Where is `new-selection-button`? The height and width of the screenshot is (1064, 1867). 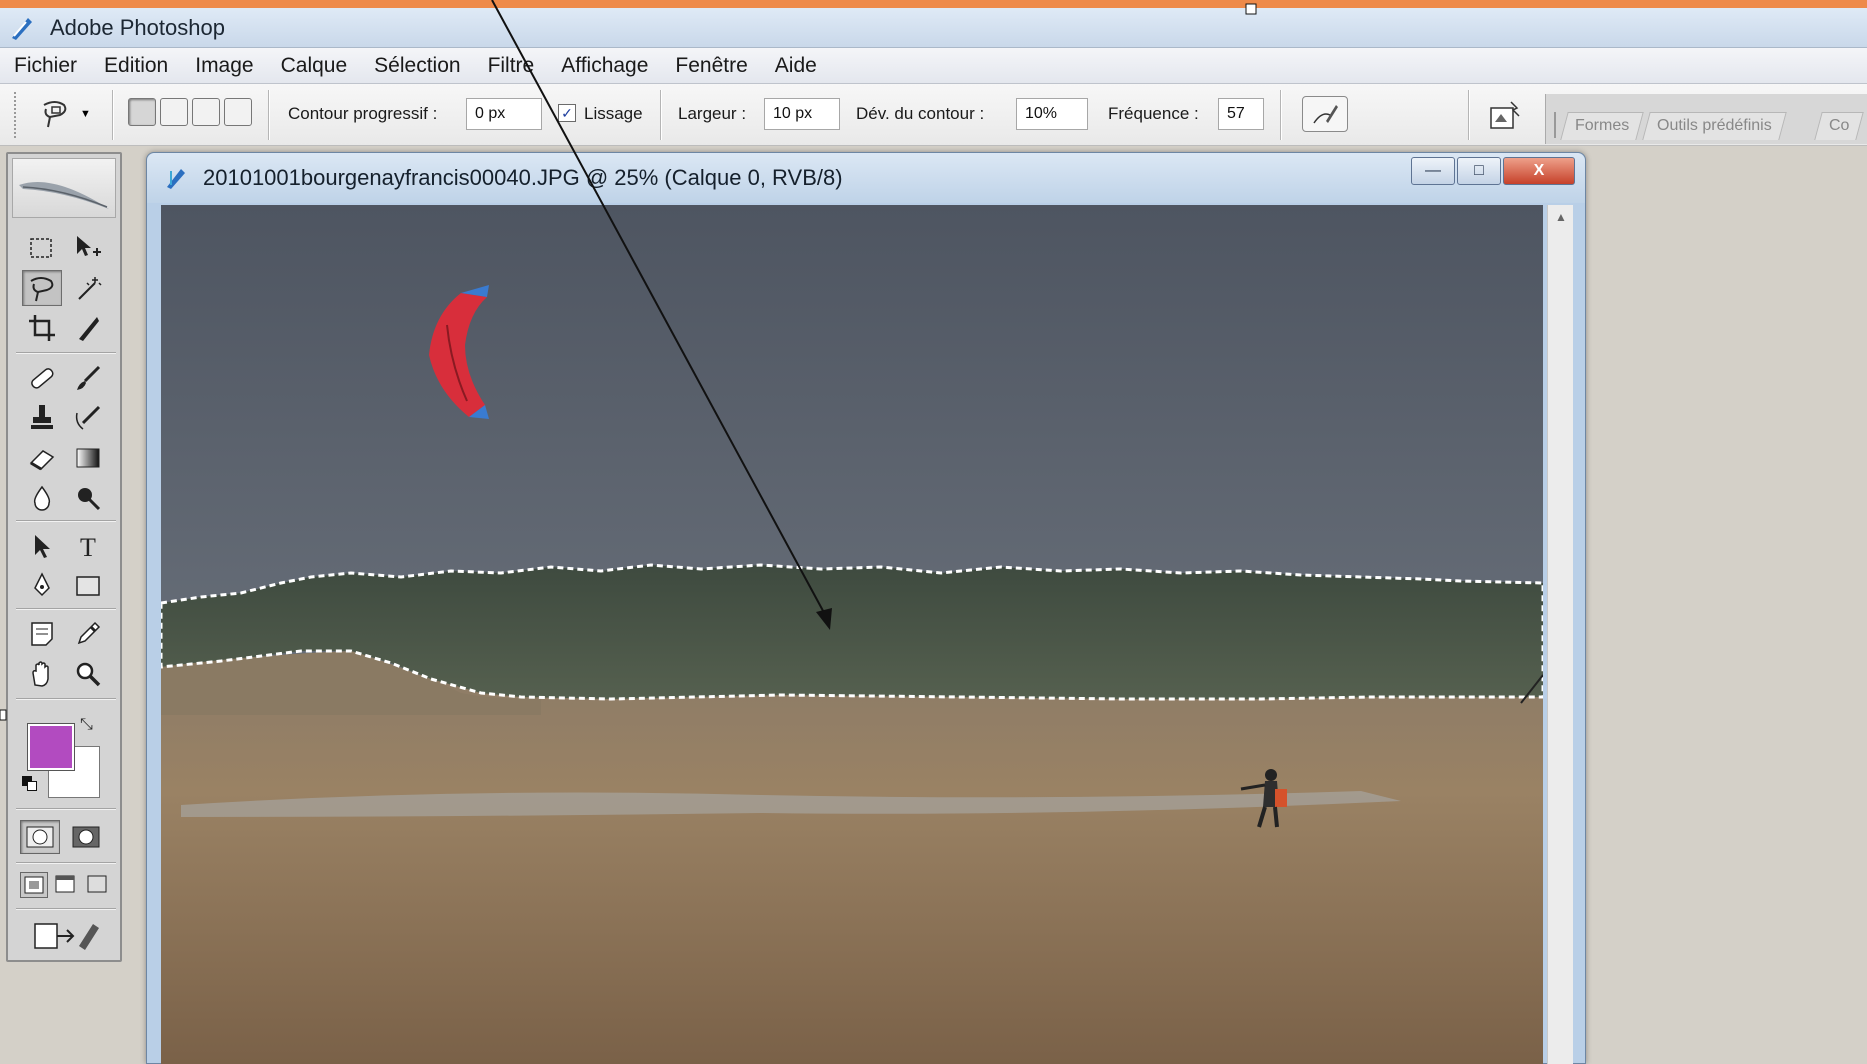 new-selection-button is located at coordinates (142, 112).